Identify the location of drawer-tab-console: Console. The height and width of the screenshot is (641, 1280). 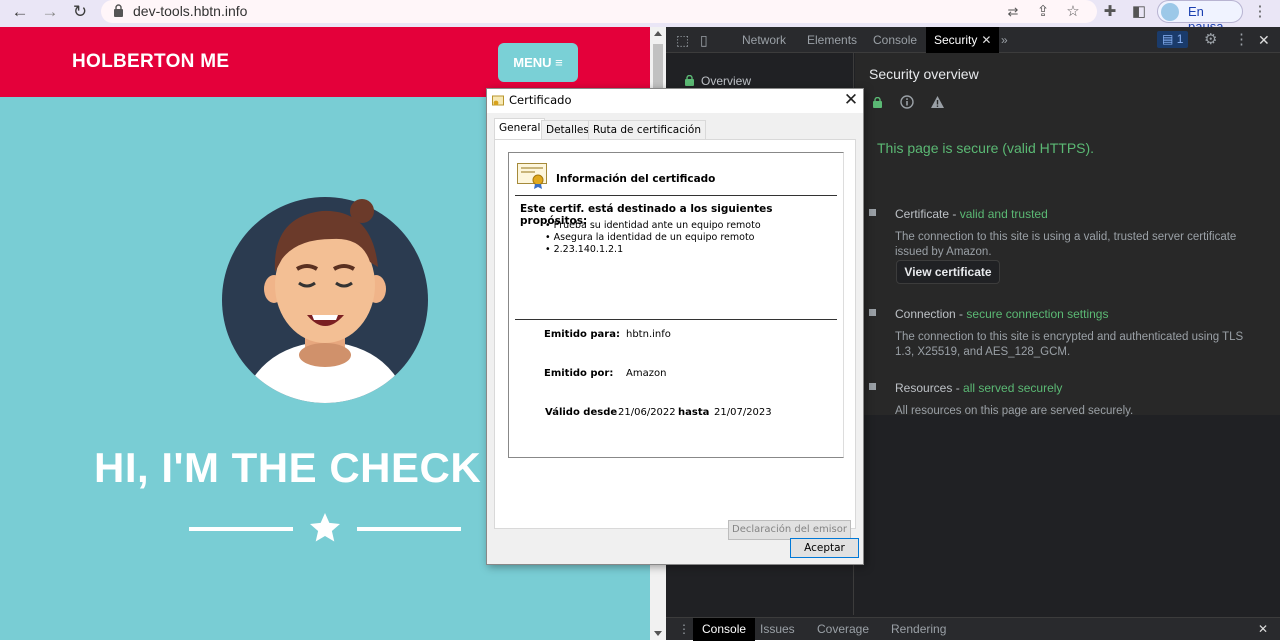
(724, 629).